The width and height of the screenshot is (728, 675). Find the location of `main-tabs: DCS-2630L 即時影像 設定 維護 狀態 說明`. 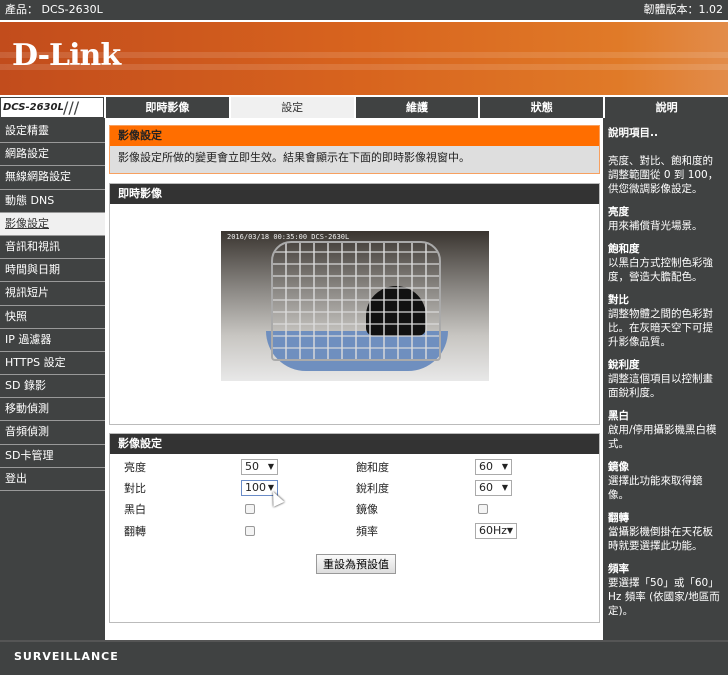

main-tabs: DCS-2630L 即時影像 設定 維護 狀態 說明 is located at coordinates (364, 107).